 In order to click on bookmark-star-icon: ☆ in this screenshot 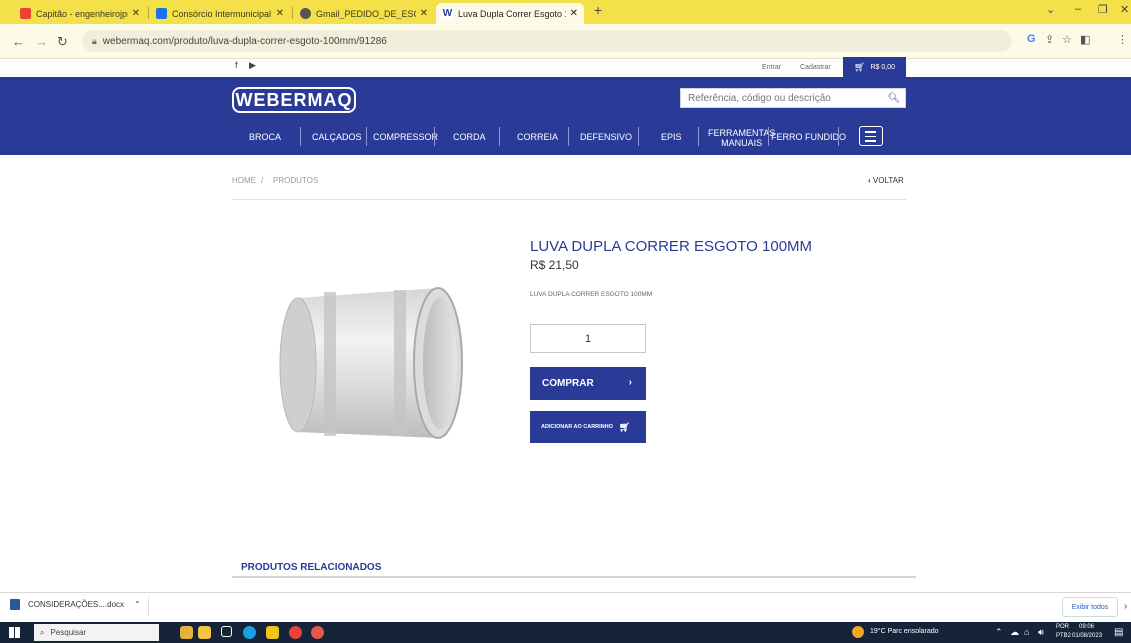, I will do `click(1067, 39)`.